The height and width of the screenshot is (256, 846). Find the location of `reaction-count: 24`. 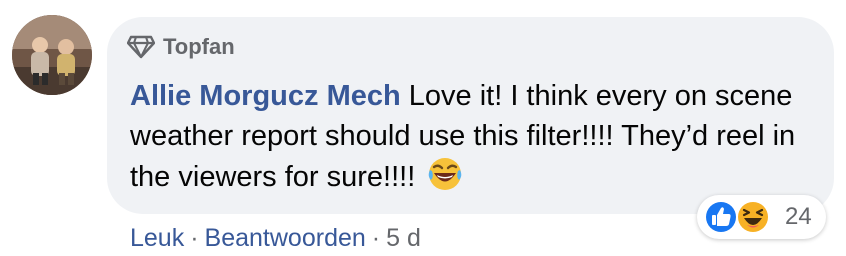

reaction-count: 24 is located at coordinates (798, 216).